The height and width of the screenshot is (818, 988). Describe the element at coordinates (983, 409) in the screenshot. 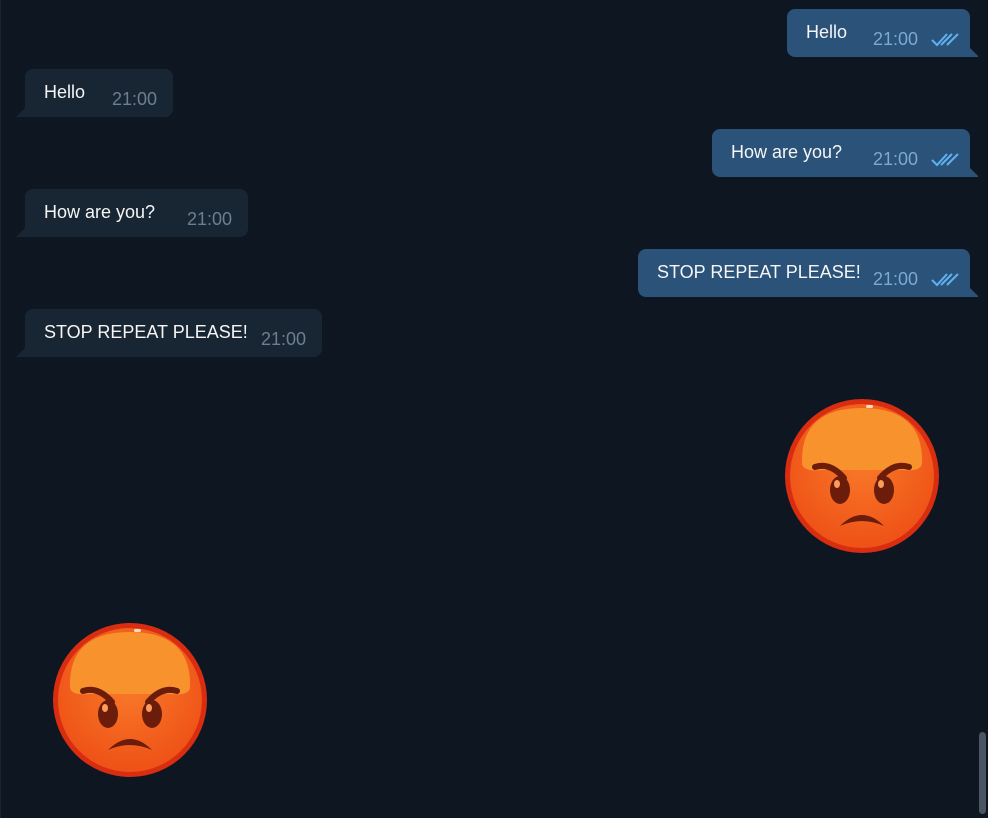

I see `scrollbar` at that location.